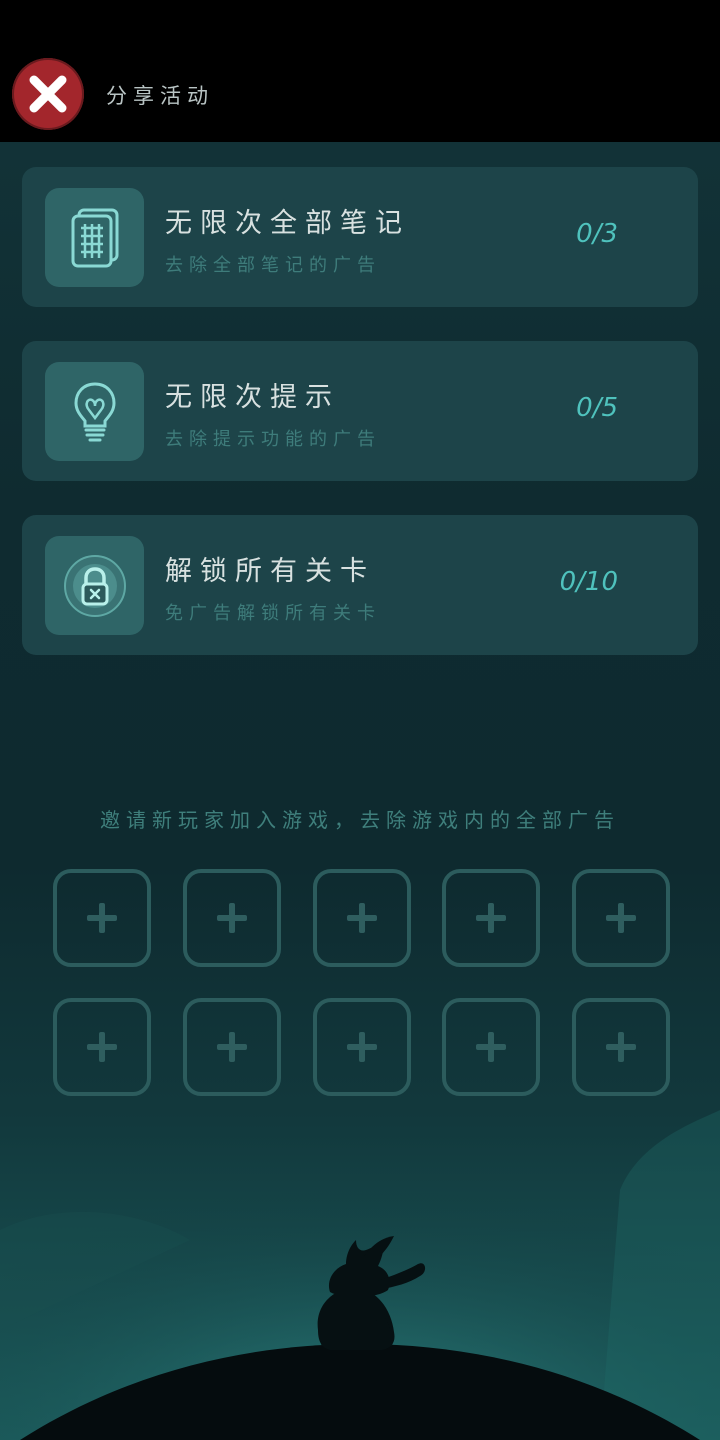  What do you see at coordinates (360, 71) in the screenshot?
I see `top-bar: 分享活动` at bounding box center [360, 71].